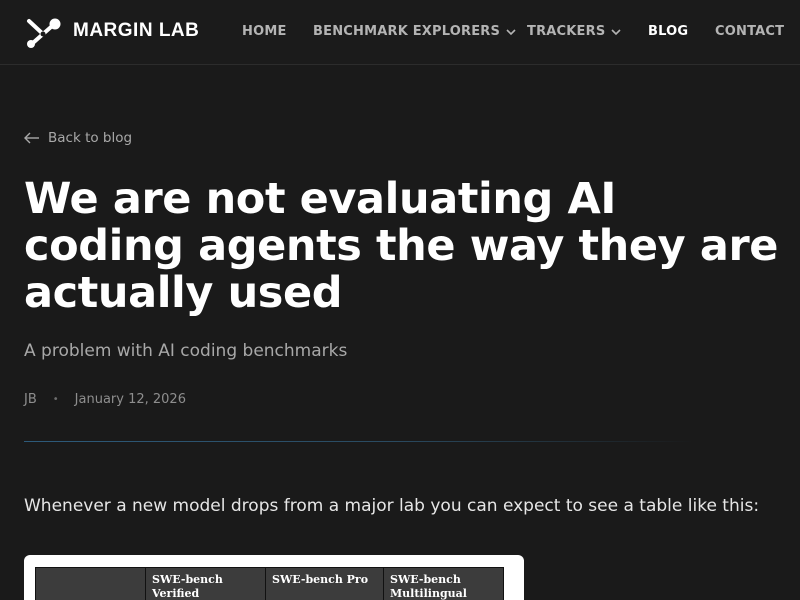 Image resolution: width=800 pixels, height=600 pixels. I want to click on back-to-blog-link: Back to blog, so click(78, 138).